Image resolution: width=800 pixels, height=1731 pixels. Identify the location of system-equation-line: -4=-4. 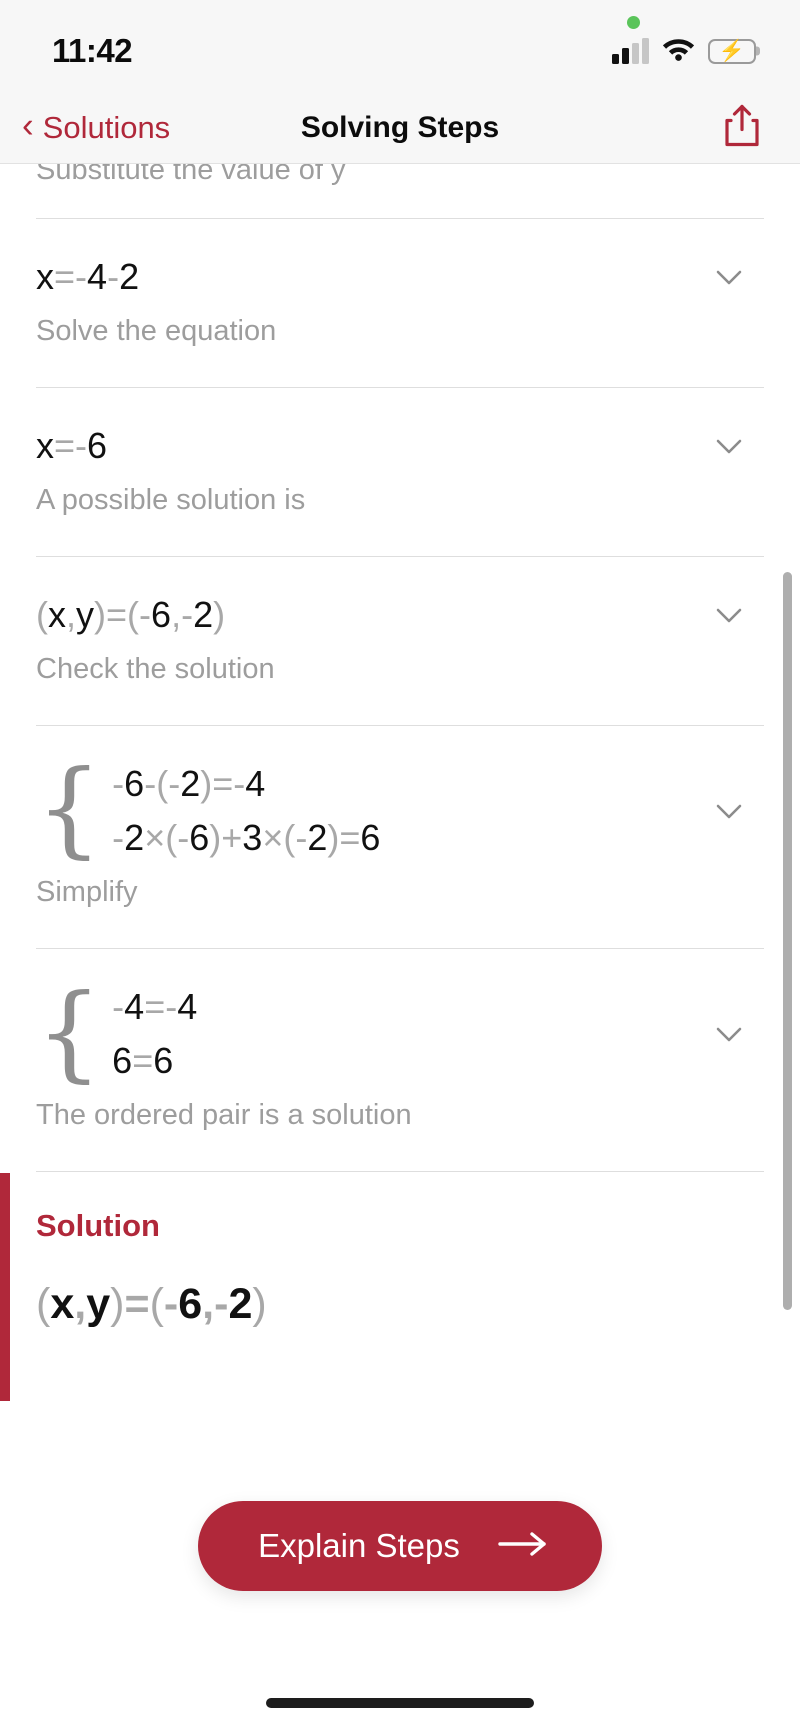
(155, 1006).